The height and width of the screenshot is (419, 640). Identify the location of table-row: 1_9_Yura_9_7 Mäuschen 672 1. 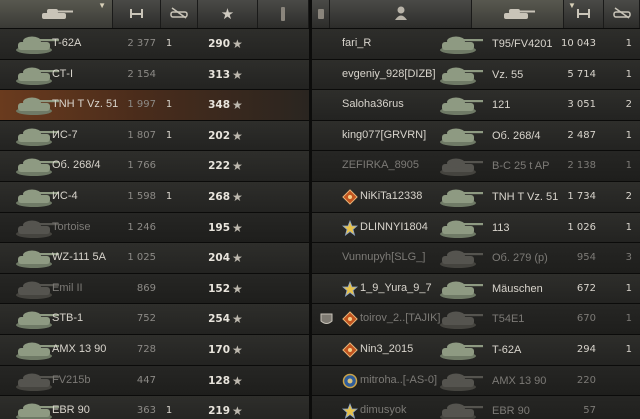
(476, 289).